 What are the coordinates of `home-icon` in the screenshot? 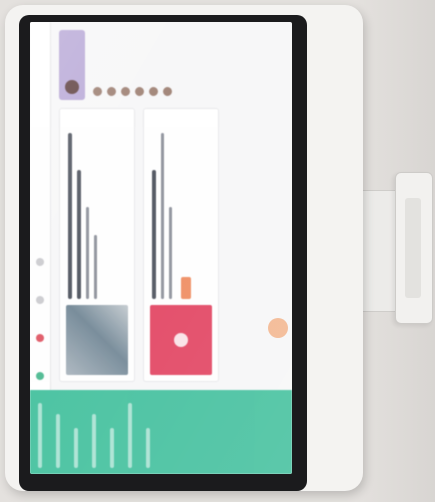 It's located at (40, 376).